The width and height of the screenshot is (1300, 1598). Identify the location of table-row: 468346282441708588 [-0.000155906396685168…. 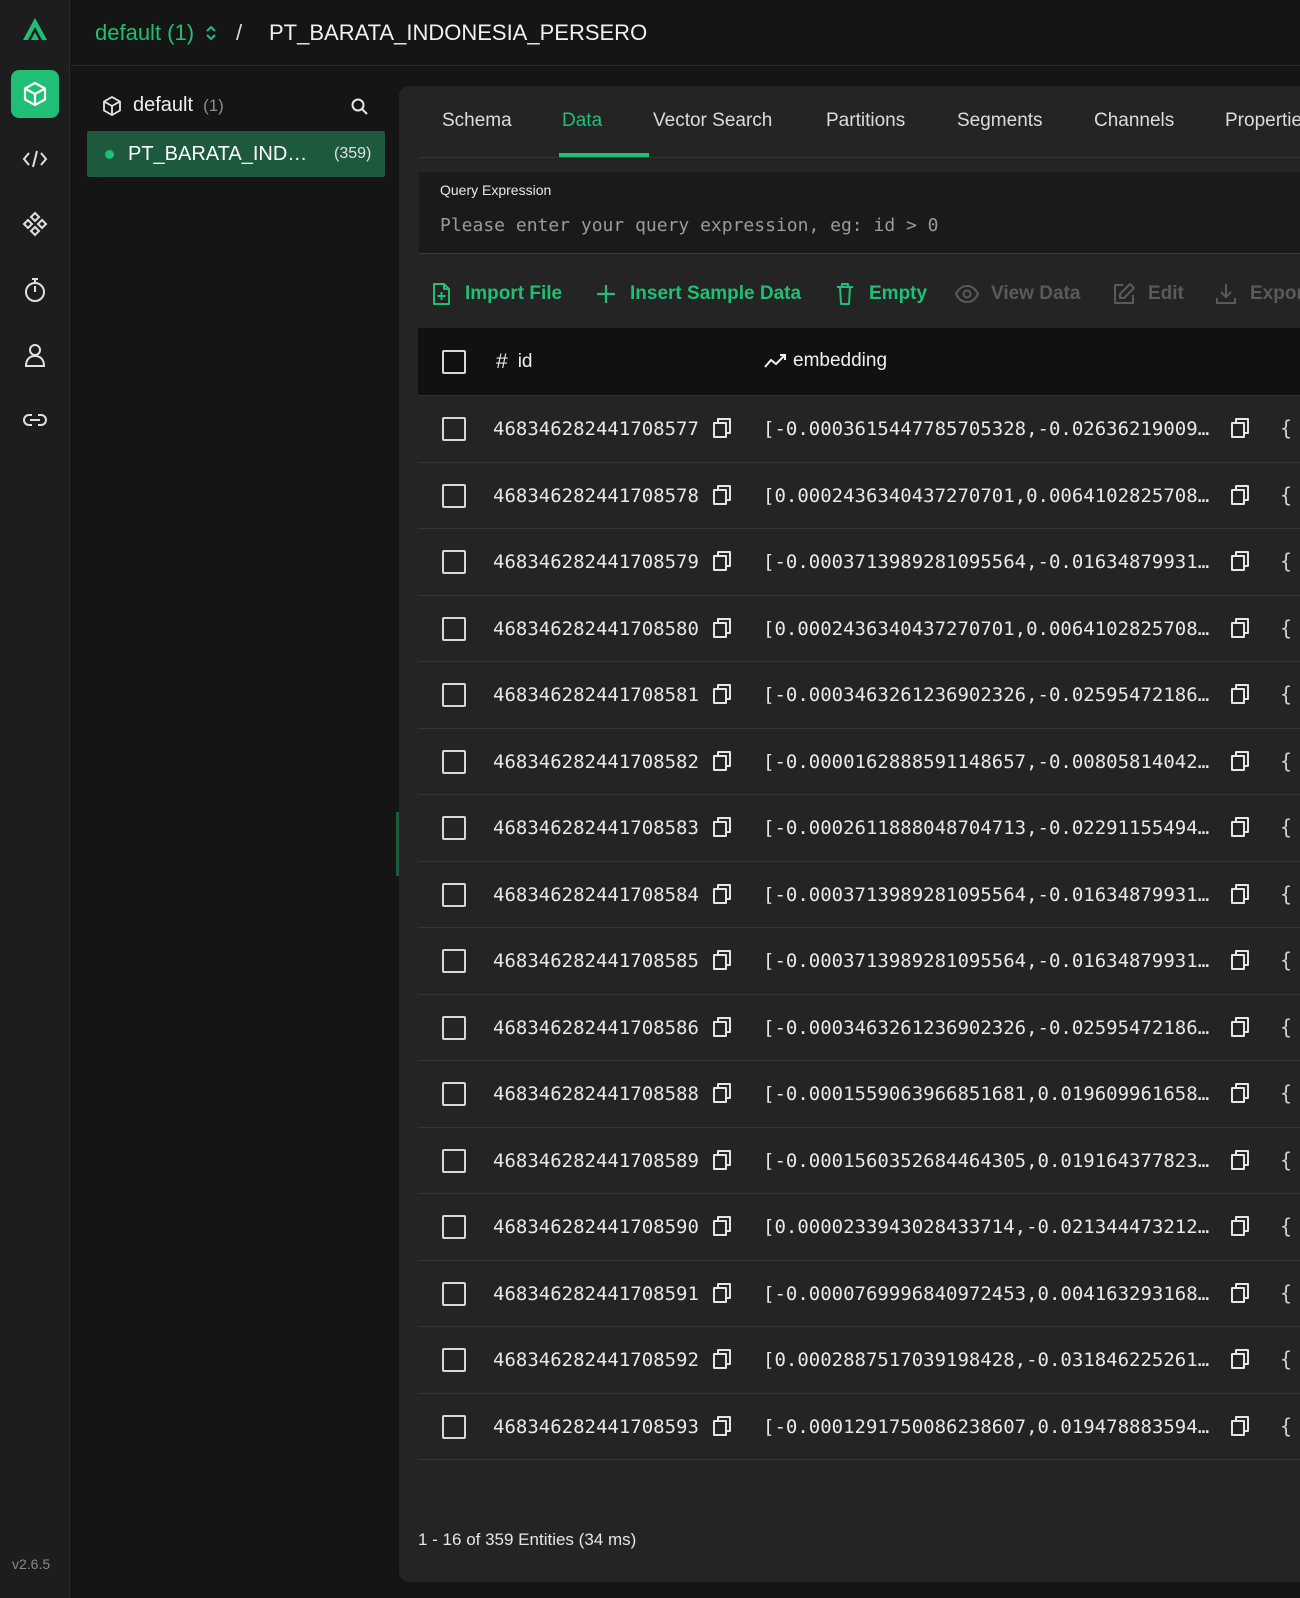
(859, 1094).